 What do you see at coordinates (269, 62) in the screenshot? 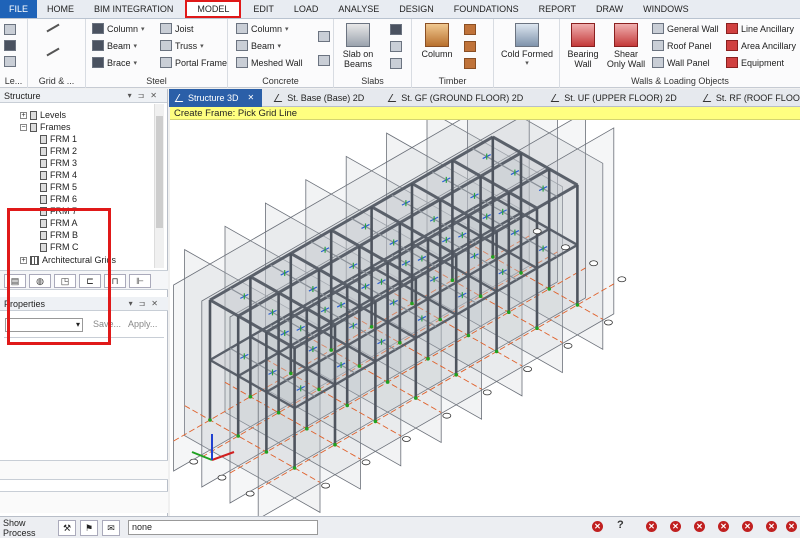
I see `concrete-meshed-wall-button: Meshed Wall` at bounding box center [269, 62].